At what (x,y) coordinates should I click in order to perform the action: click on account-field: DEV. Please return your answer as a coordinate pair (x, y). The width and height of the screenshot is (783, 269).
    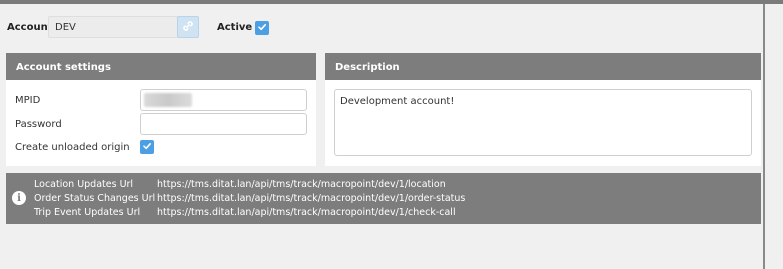
    Looking at the image, I should click on (113, 27).